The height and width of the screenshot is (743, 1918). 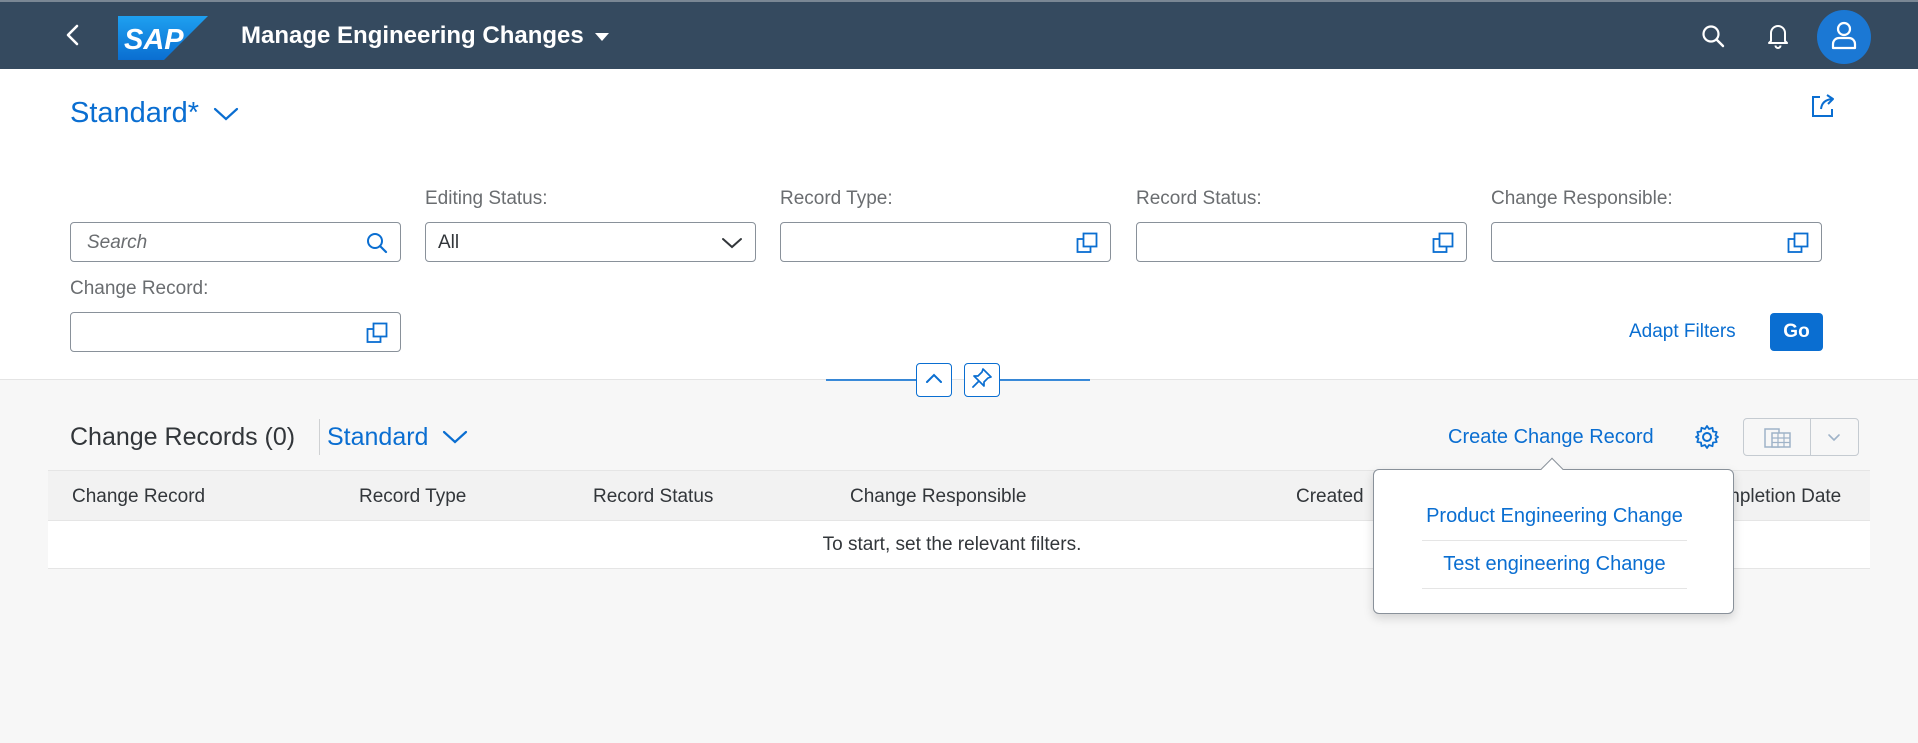 What do you see at coordinates (1778, 440) in the screenshot?
I see `spreadsheet-export-icon` at bounding box center [1778, 440].